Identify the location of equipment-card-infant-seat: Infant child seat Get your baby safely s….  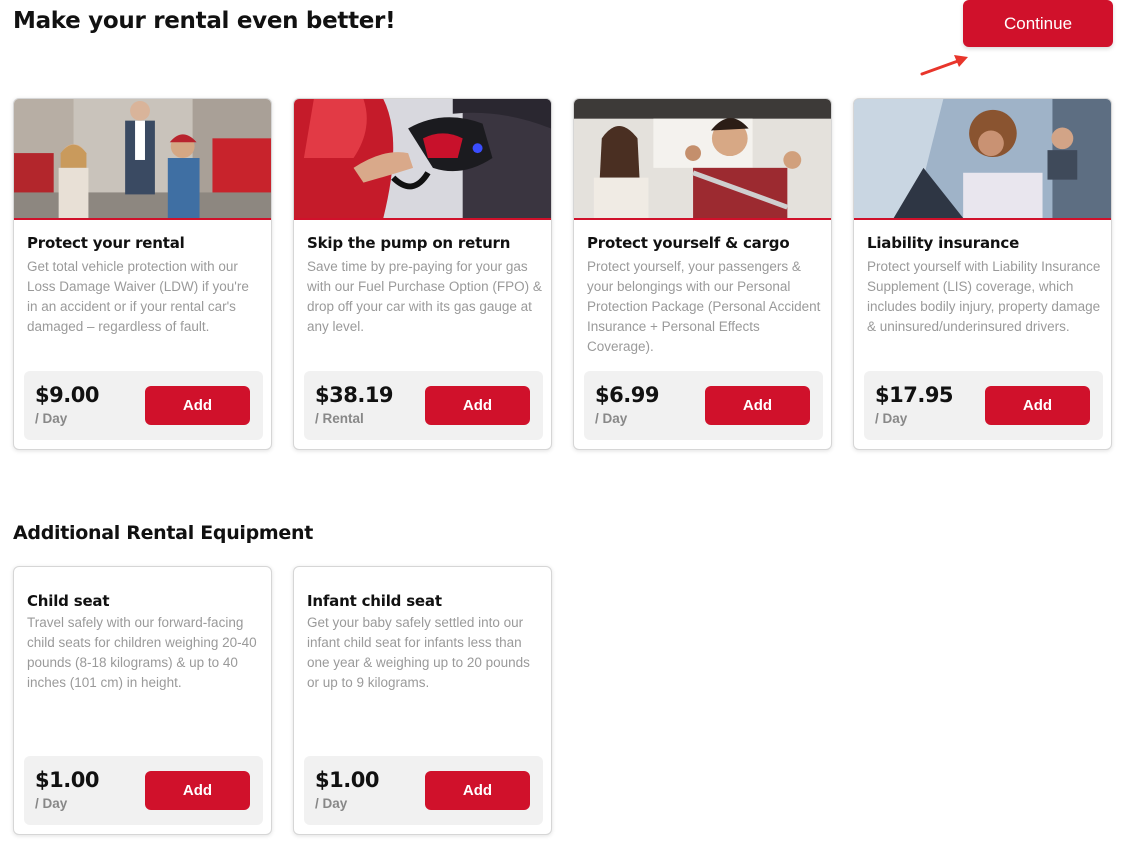
(422, 700).